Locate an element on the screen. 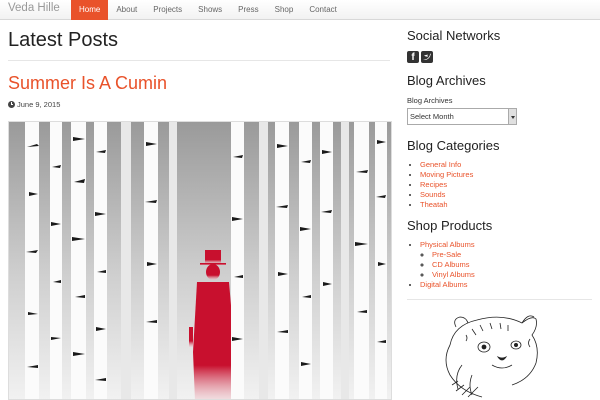 The height and width of the screenshot is (400, 600). list-item: Vinyl Albums is located at coordinates (453, 275).